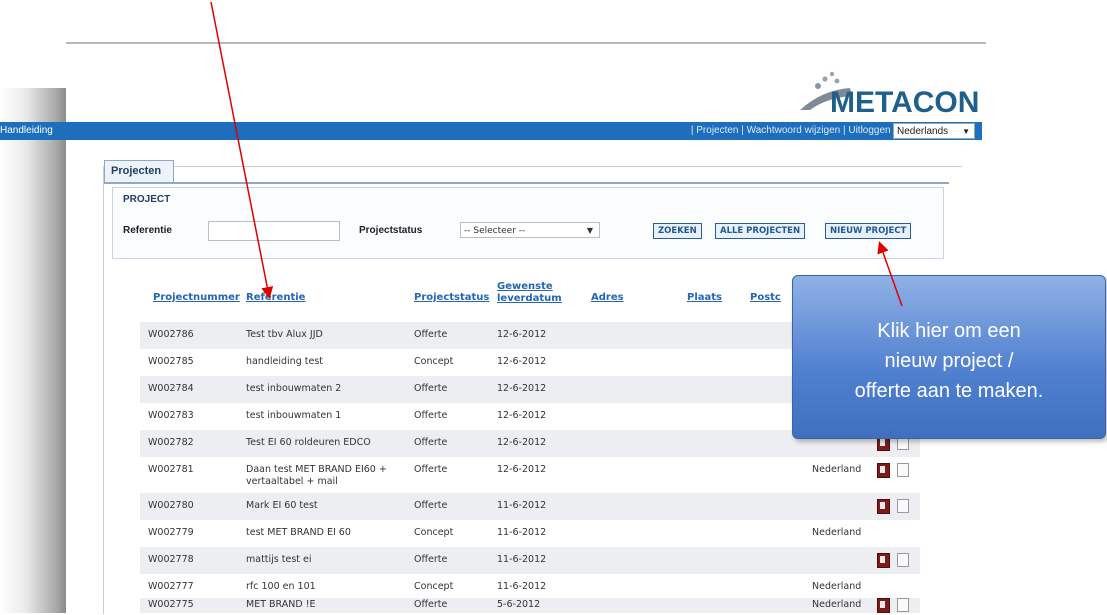 The image size is (1107, 615). Describe the element at coordinates (242, 150) in the screenshot. I see `arrow-to-referentie` at that location.